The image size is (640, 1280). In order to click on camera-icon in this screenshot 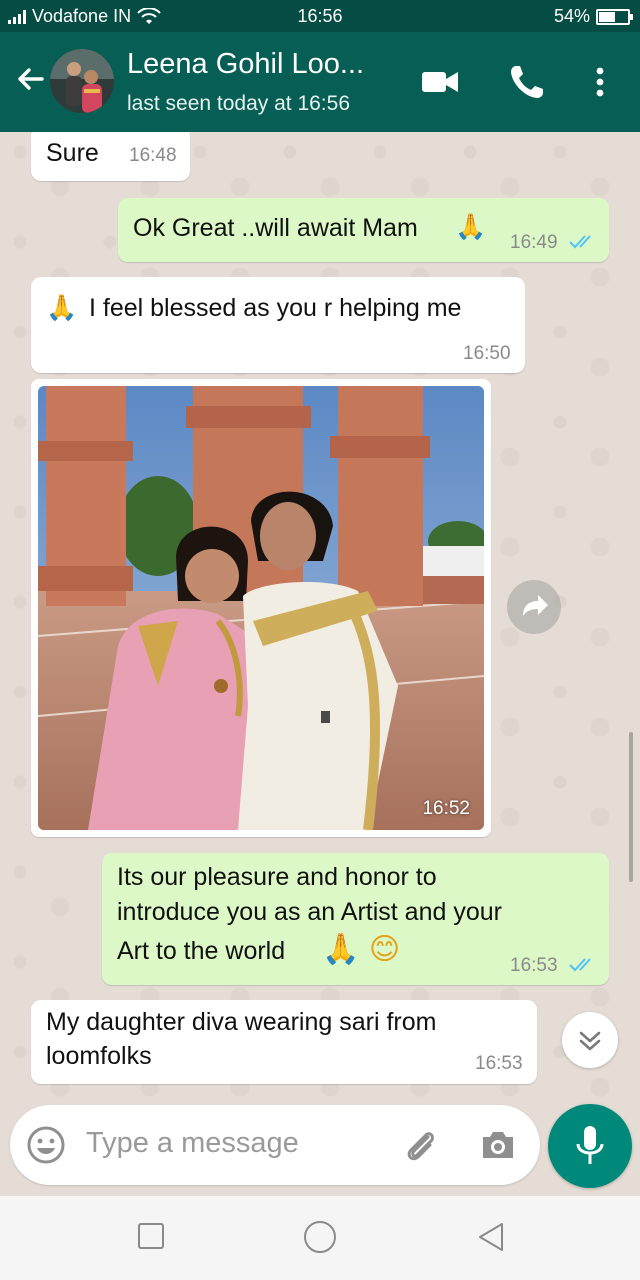, I will do `click(498, 1145)`.